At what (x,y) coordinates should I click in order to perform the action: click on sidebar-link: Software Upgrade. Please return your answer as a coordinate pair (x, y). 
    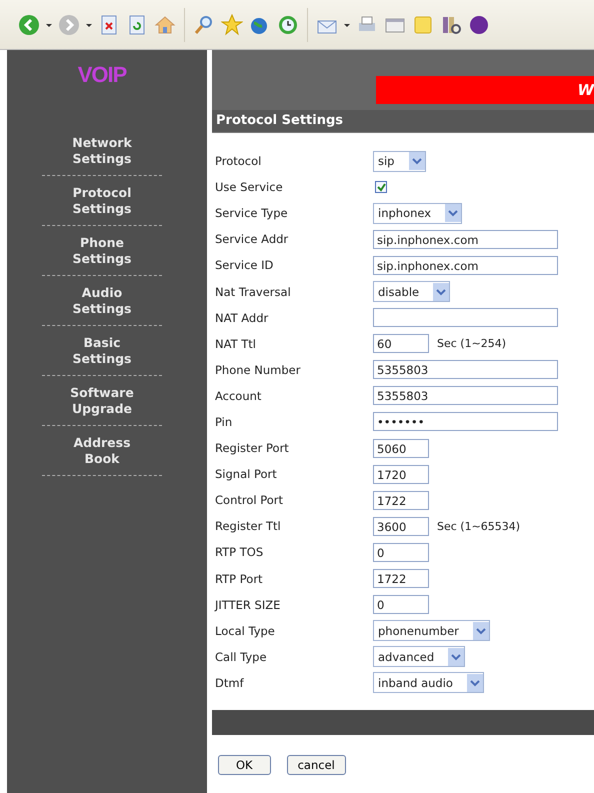
    Looking at the image, I should click on (102, 401).